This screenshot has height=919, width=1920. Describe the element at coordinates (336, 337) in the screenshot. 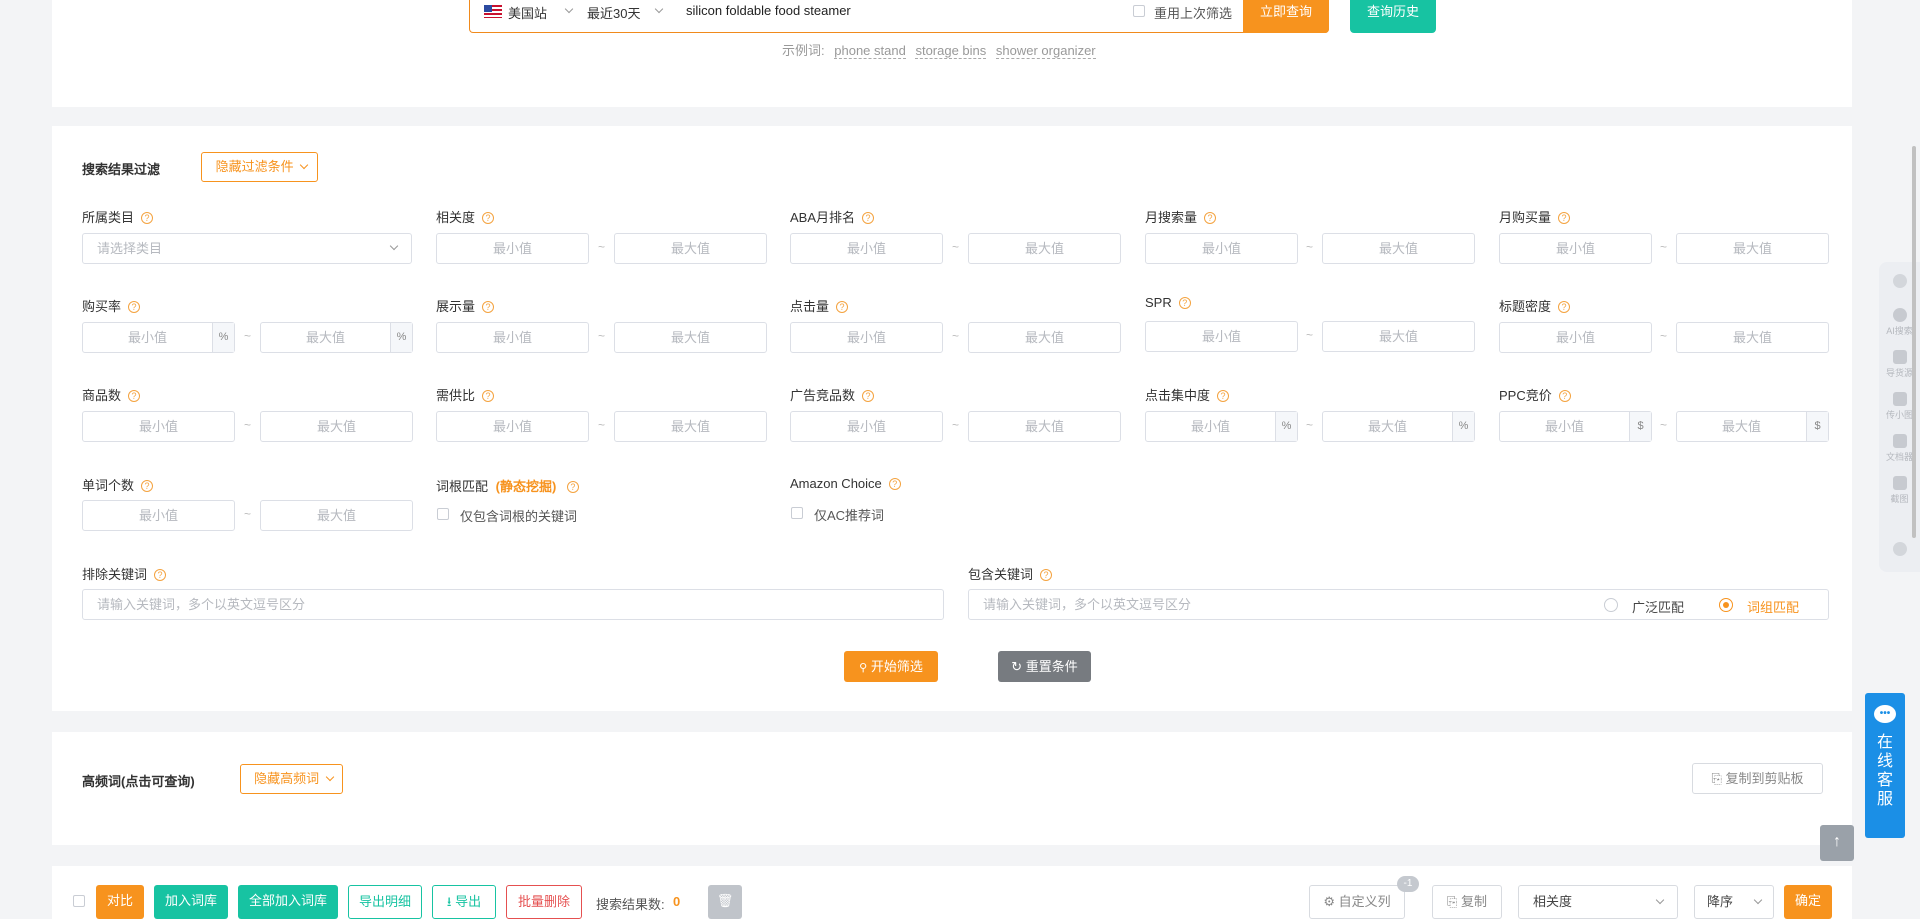

I see `purchase-rate-max-input: 最大值%` at that location.